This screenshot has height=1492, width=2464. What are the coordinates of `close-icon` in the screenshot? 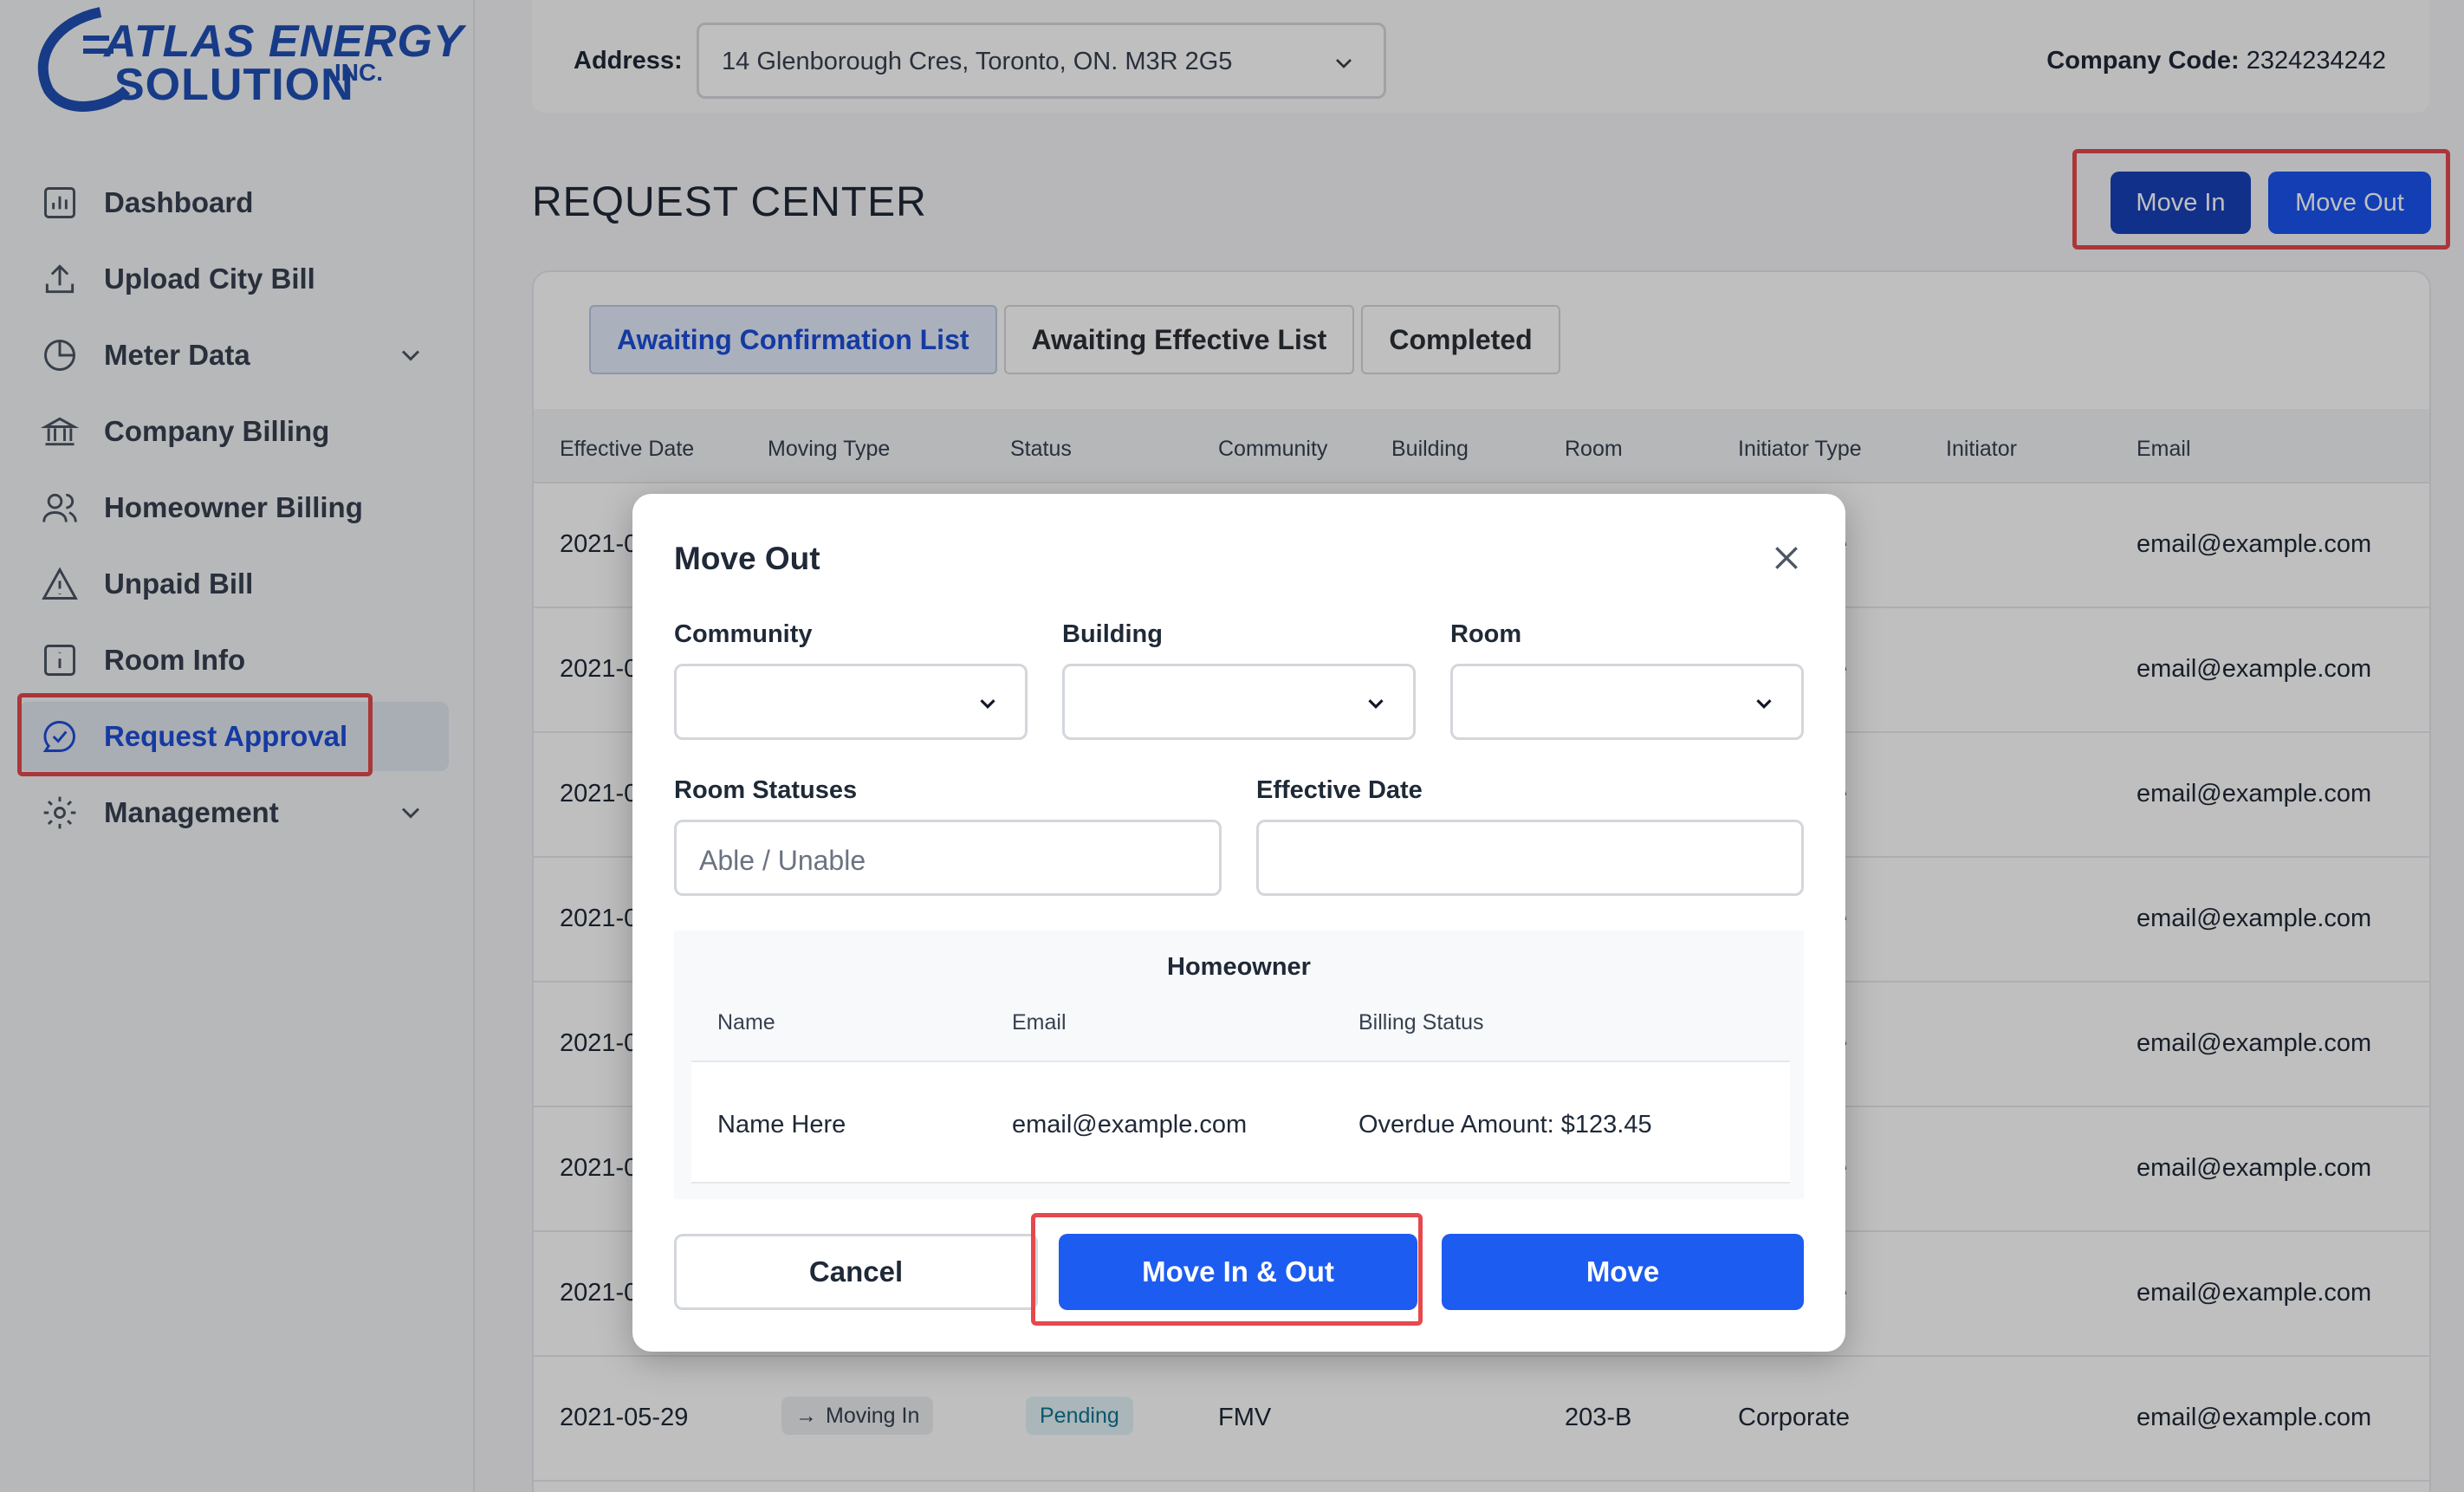 It's located at (1787, 558).